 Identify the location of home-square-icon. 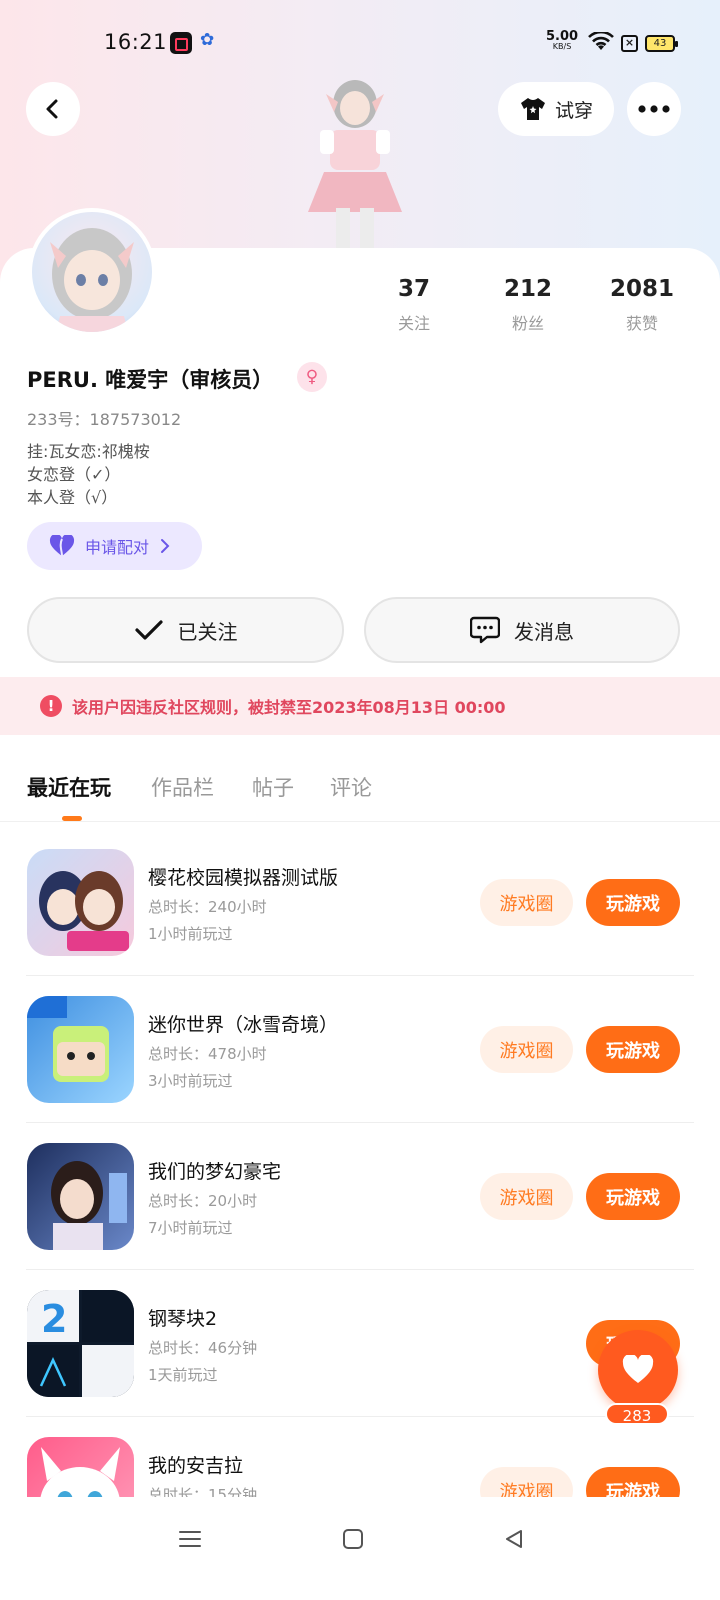
(353, 1539).